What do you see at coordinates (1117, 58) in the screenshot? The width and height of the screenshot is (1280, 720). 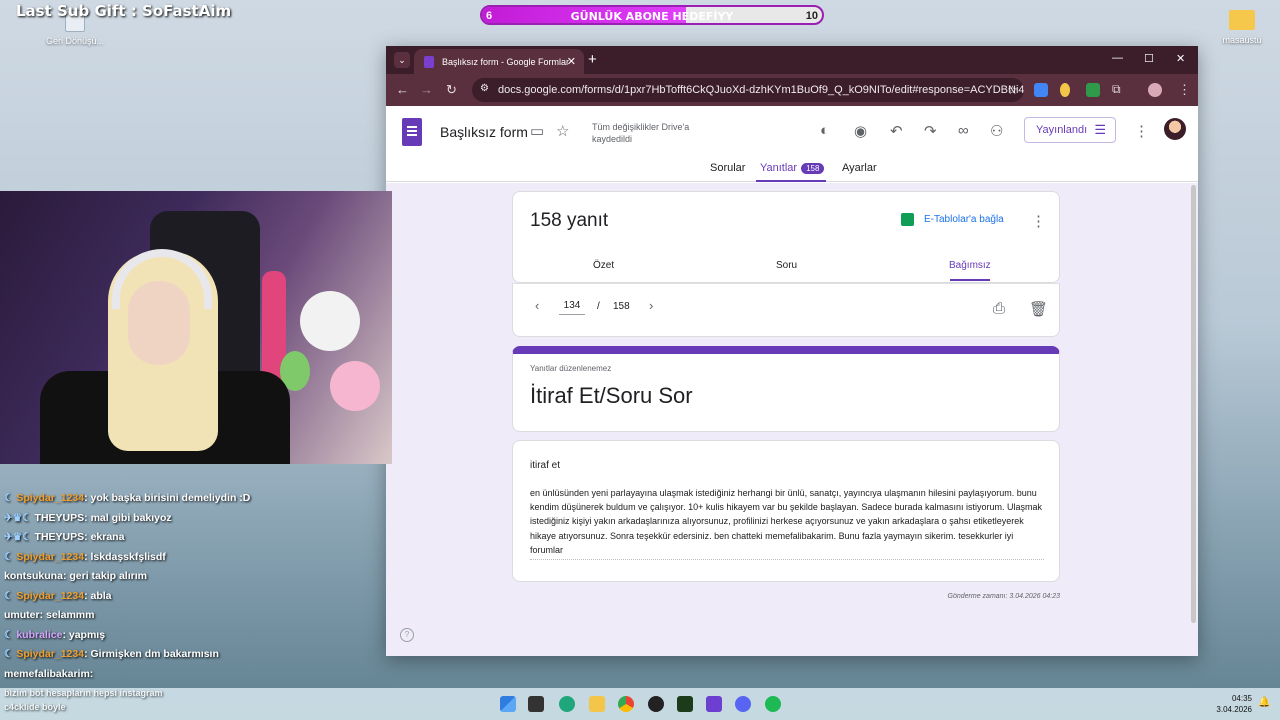 I see `minimize-button: —` at bounding box center [1117, 58].